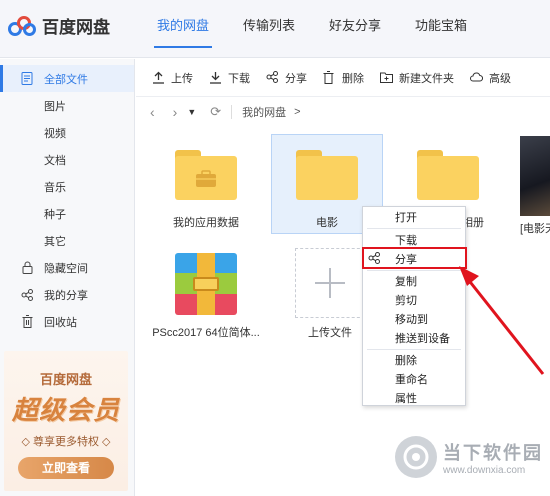 Image resolution: width=550 pixels, height=496 pixels. Describe the element at coordinates (67, 132) in the screenshot. I see `sidebar-item-videos: 视频` at that location.